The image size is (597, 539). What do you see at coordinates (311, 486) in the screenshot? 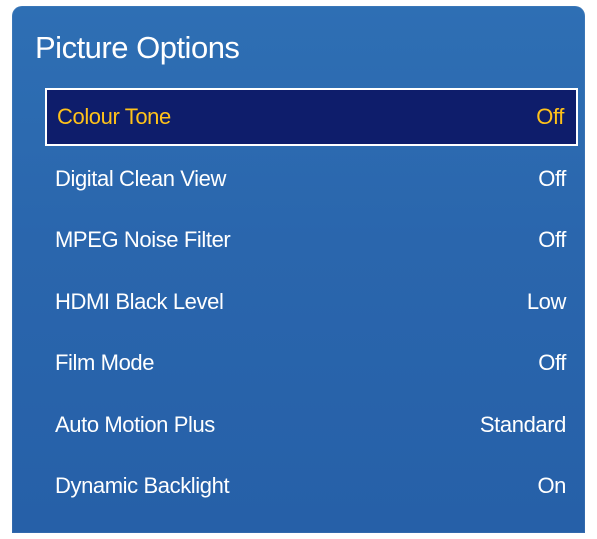
I see `menu-item-dynamic-backlight: Dynamic Backlight On` at bounding box center [311, 486].